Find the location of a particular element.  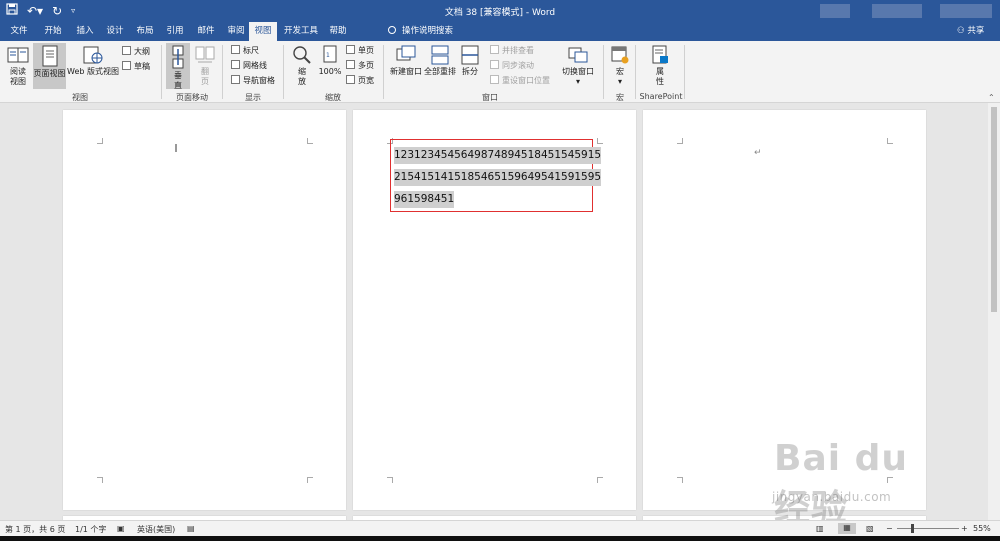

gridlines-label: 网格线 is located at coordinates (255, 65).